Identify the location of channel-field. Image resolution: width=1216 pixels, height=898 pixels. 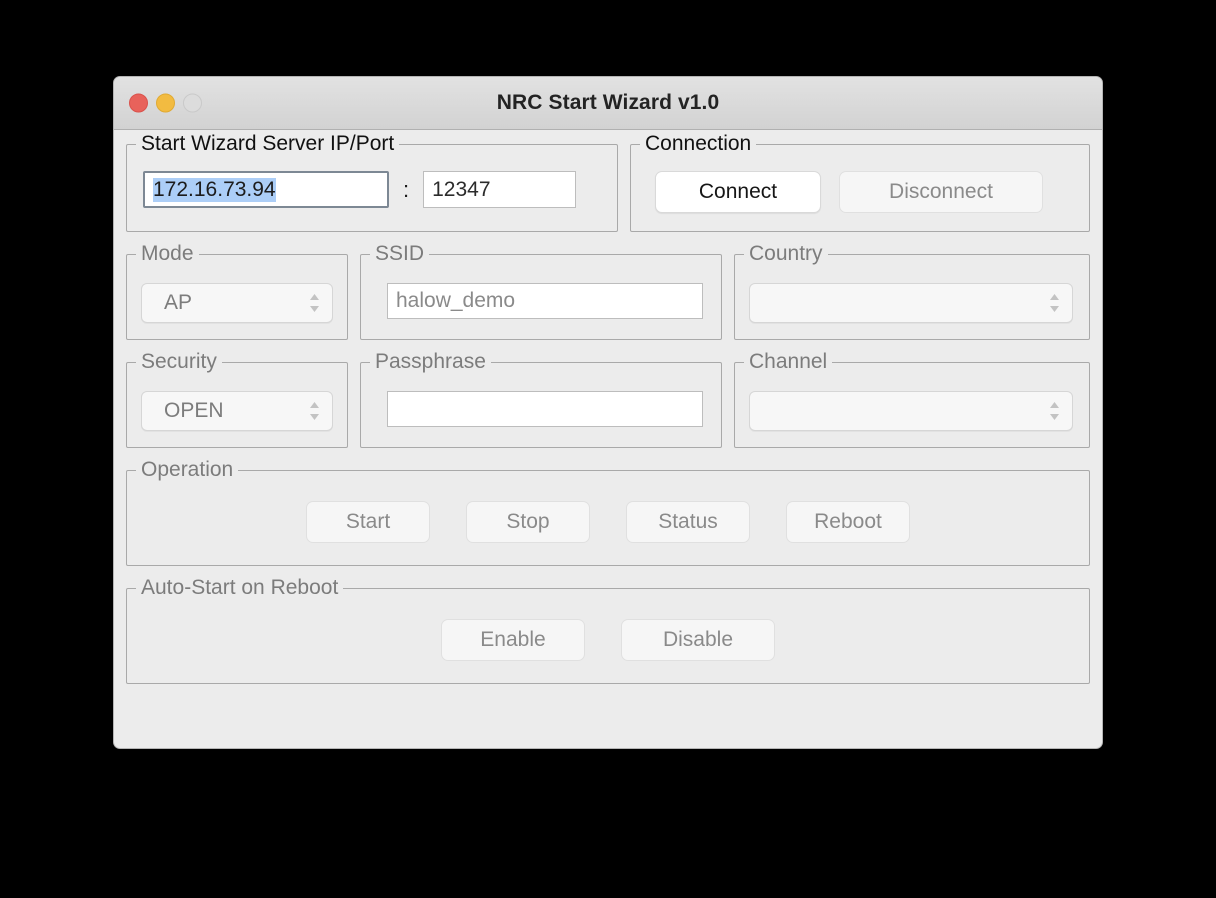
(912, 405).